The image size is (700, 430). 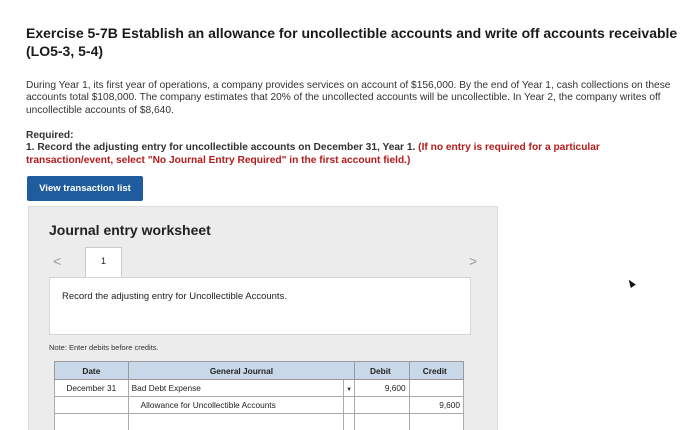 I want to click on credit-cell: 9,600, so click(x=436, y=405).